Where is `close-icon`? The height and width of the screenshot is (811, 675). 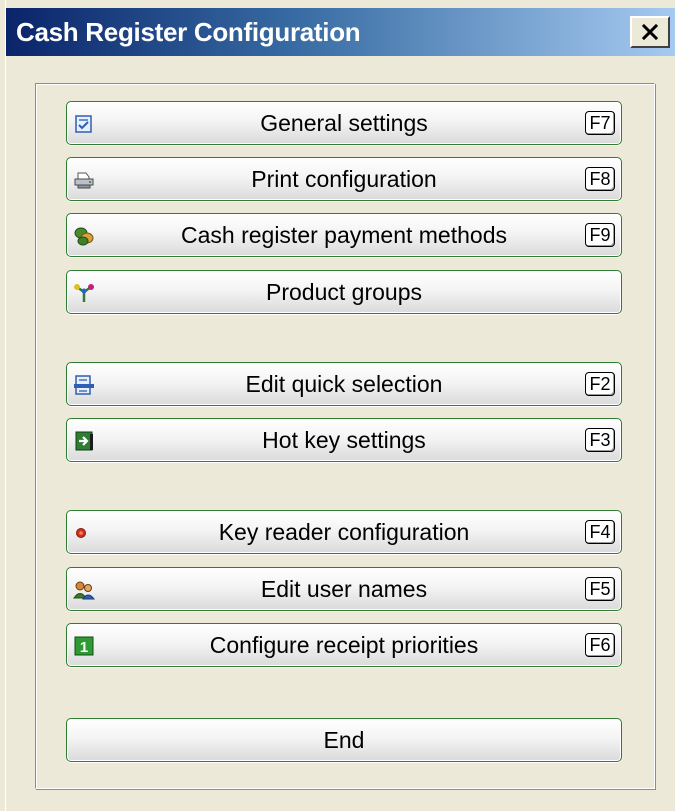 close-icon is located at coordinates (650, 32).